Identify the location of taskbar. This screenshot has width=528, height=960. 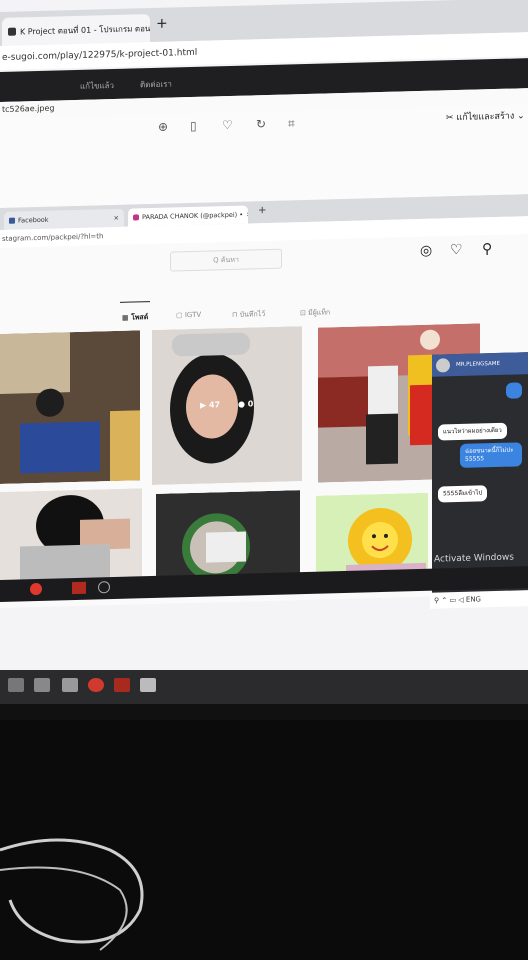
(264, 687).